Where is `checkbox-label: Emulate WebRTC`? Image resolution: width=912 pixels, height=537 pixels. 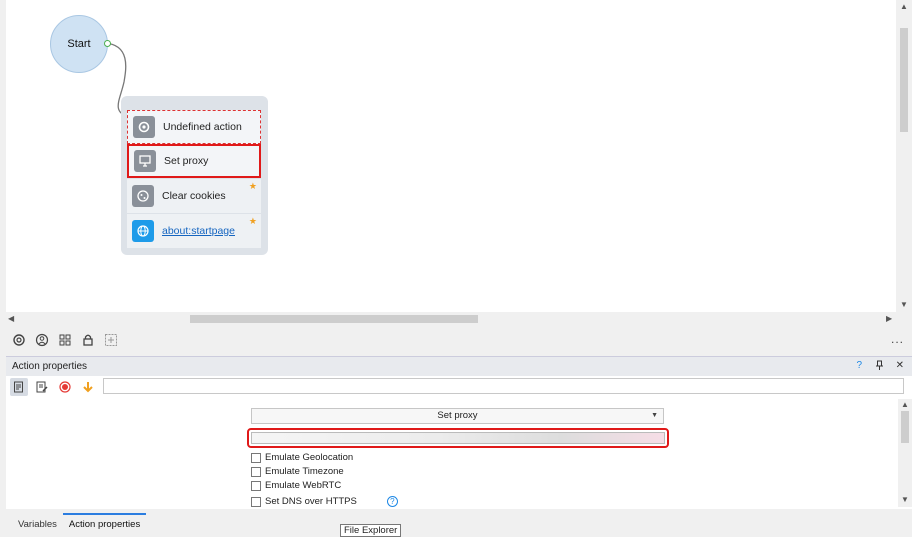 checkbox-label: Emulate WebRTC is located at coordinates (303, 485).